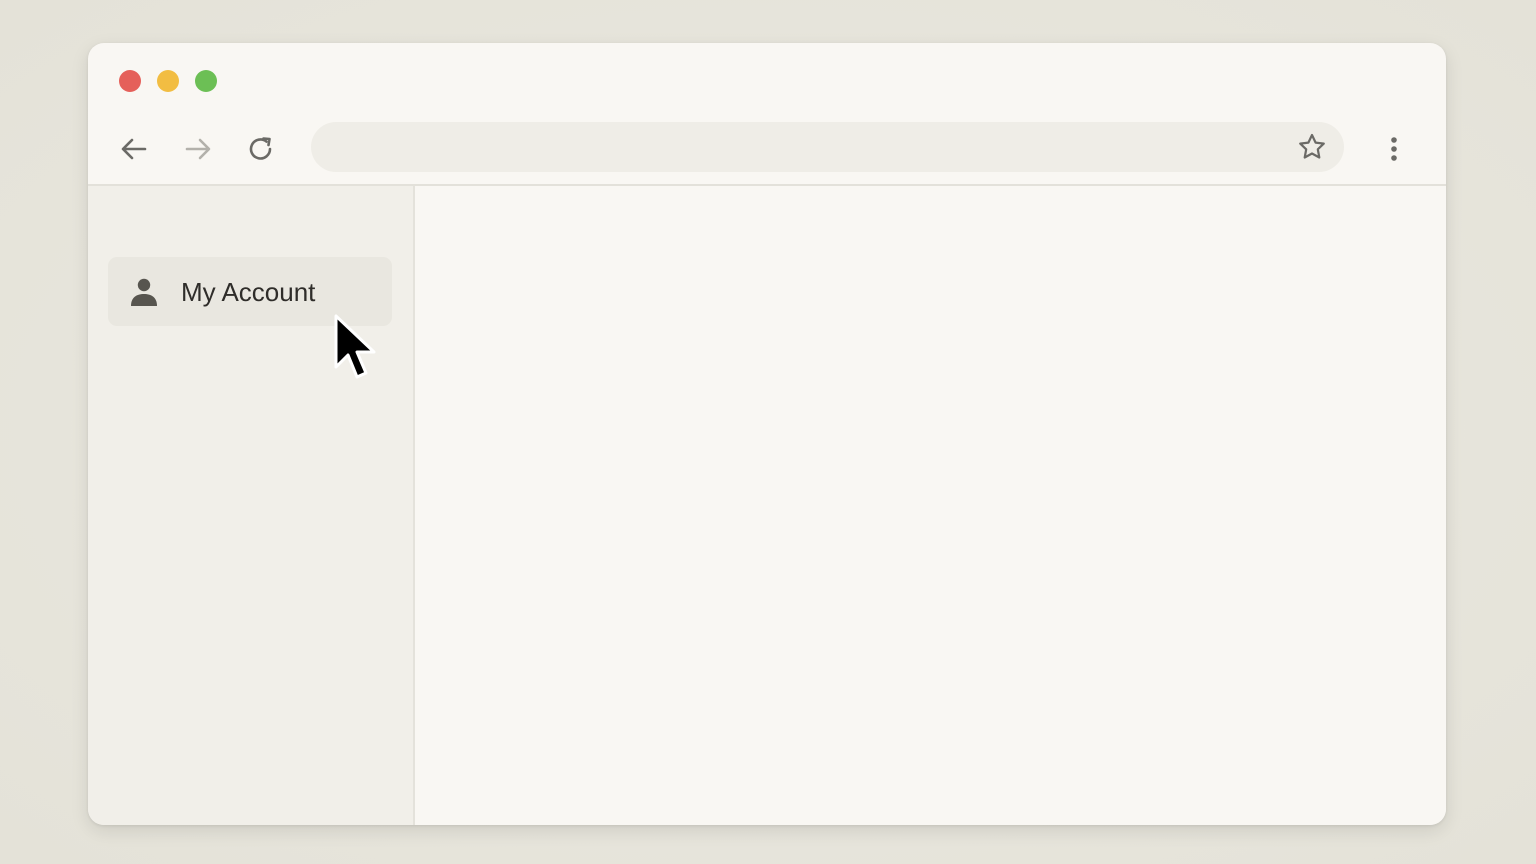  I want to click on back-button, so click(134, 149).